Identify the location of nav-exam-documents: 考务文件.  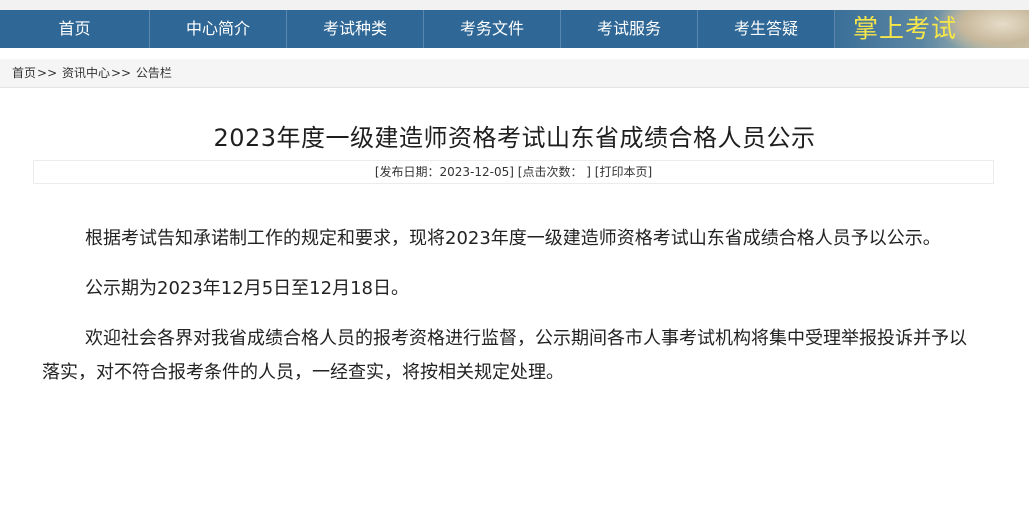
(492, 29).